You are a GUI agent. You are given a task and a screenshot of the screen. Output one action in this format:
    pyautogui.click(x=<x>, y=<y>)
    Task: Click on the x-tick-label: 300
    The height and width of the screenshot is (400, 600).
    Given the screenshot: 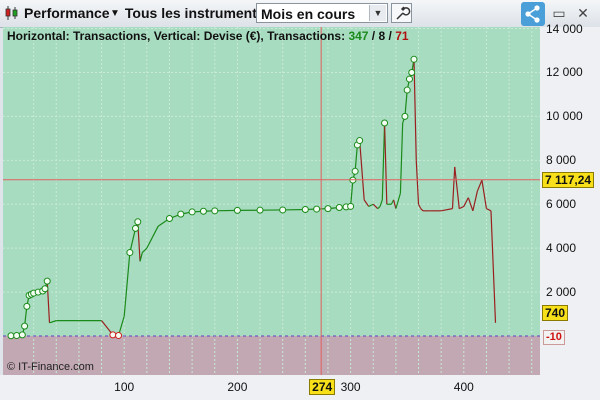 What is the action you would take?
    pyautogui.click(x=350, y=387)
    